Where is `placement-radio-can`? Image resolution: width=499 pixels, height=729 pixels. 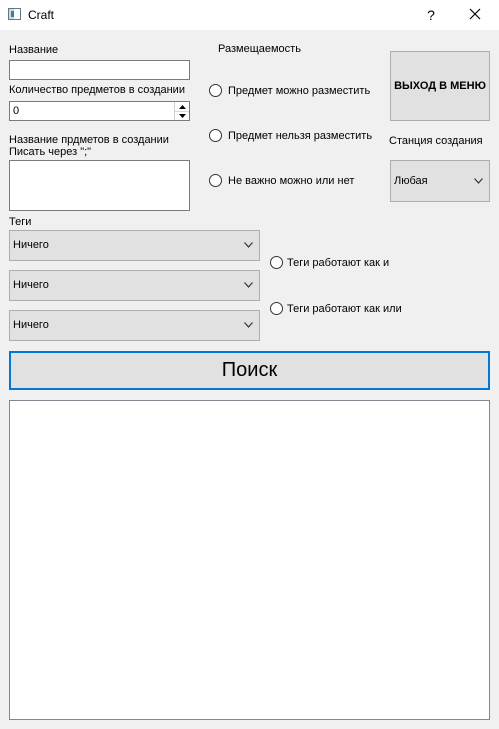
placement-radio-can is located at coordinates (215, 90).